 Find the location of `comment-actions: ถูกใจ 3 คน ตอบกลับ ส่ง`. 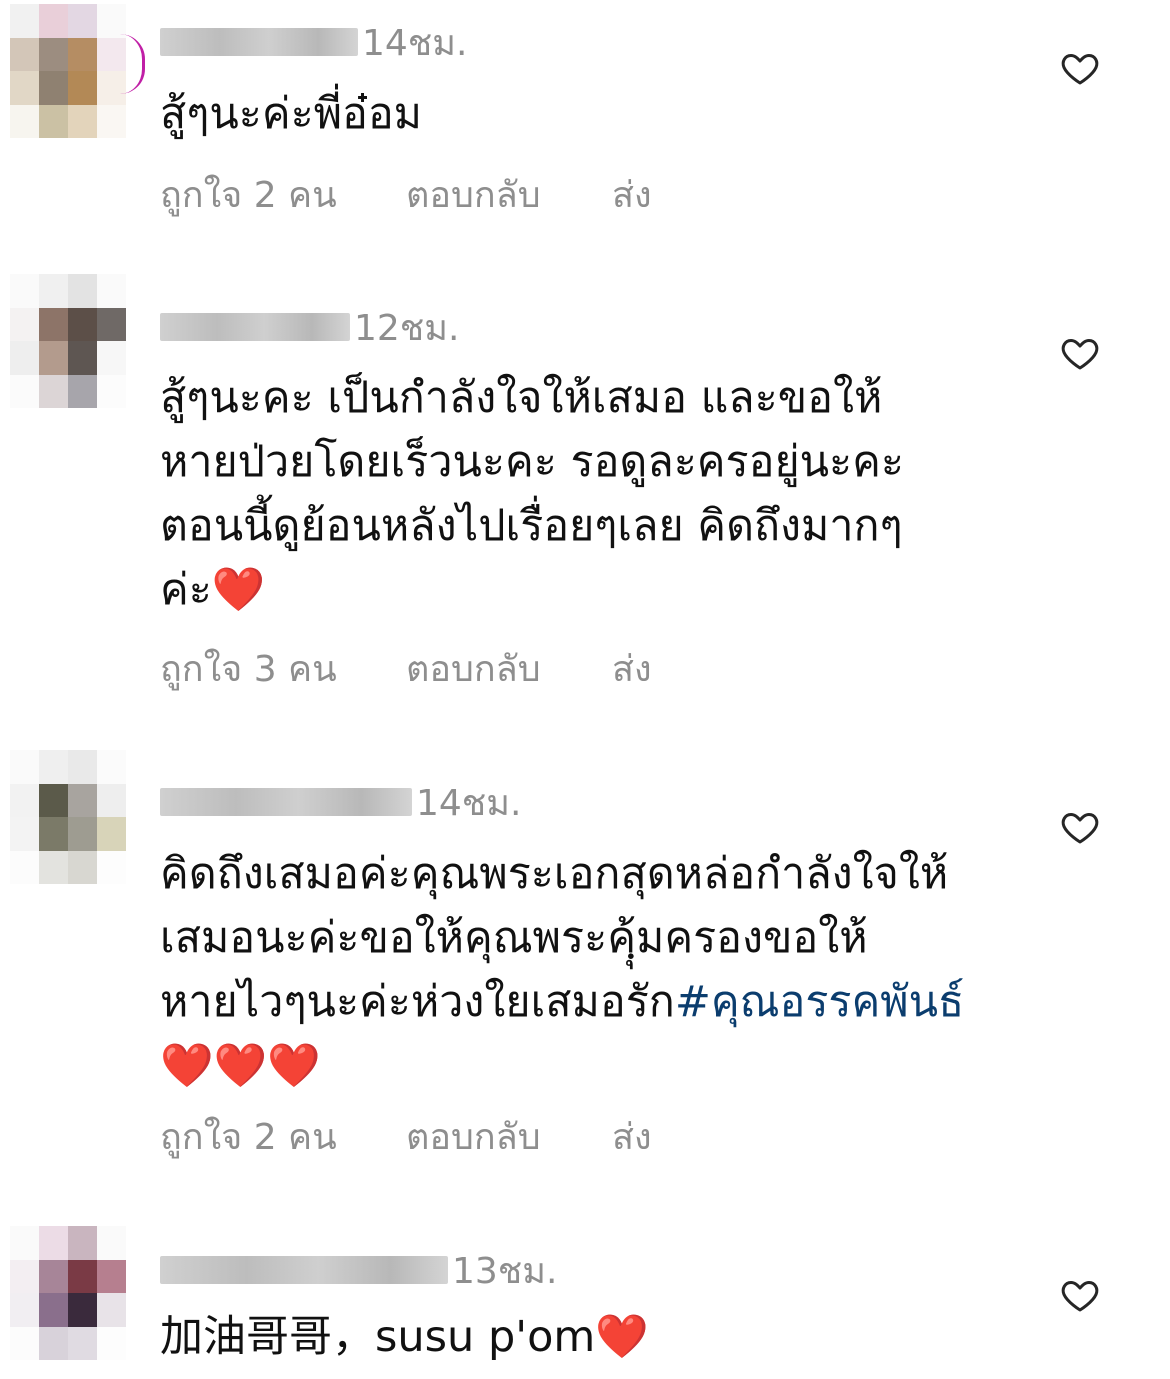

comment-actions: ถูกใจ 3 คน ตอบกลับ ส่ง is located at coordinates (406, 668).